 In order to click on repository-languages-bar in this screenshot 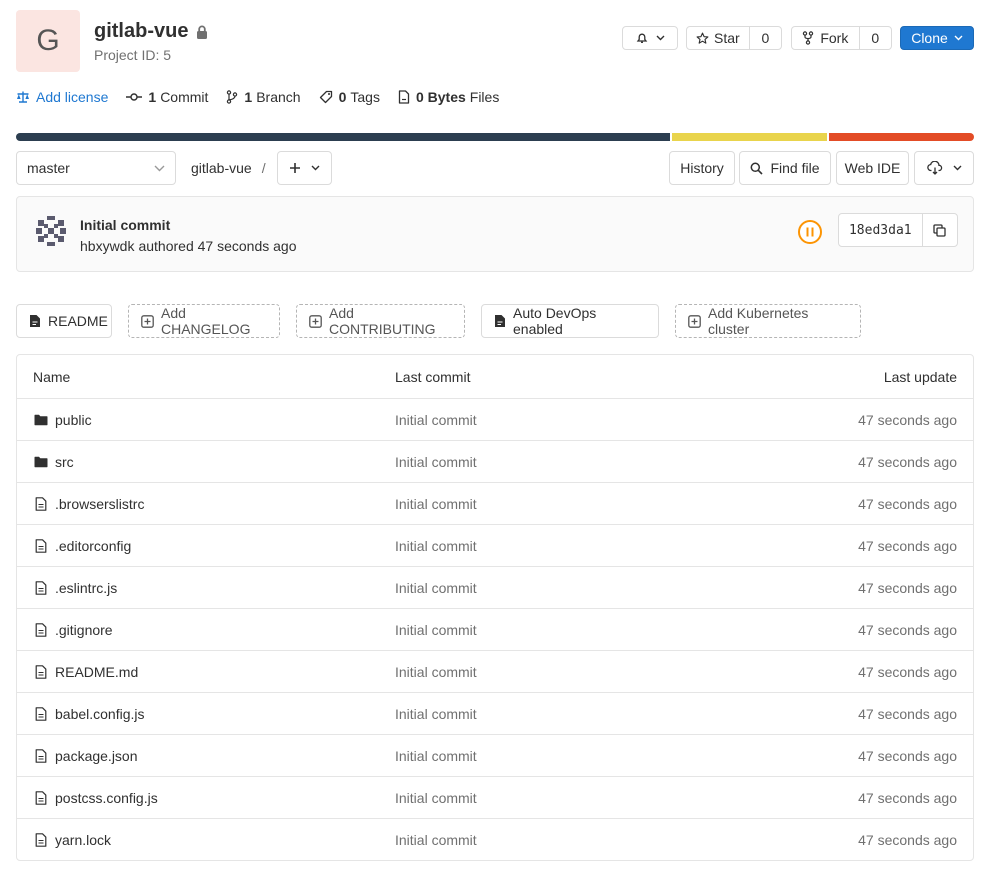, I will do `click(495, 137)`.